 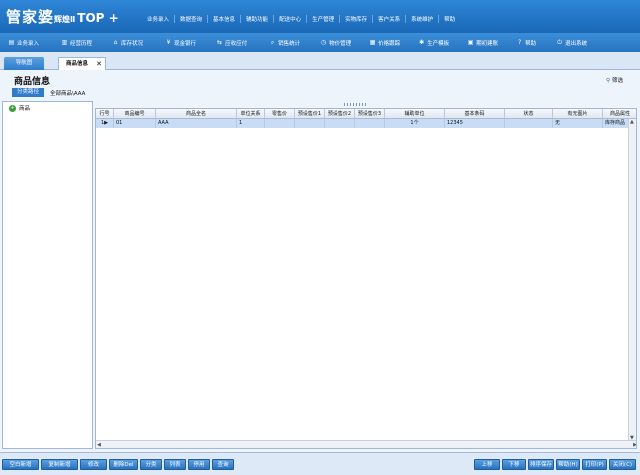 What do you see at coordinates (366, 444) in the screenshot?
I see `horizontal-scrollbar: ◀ ▶` at bounding box center [366, 444].